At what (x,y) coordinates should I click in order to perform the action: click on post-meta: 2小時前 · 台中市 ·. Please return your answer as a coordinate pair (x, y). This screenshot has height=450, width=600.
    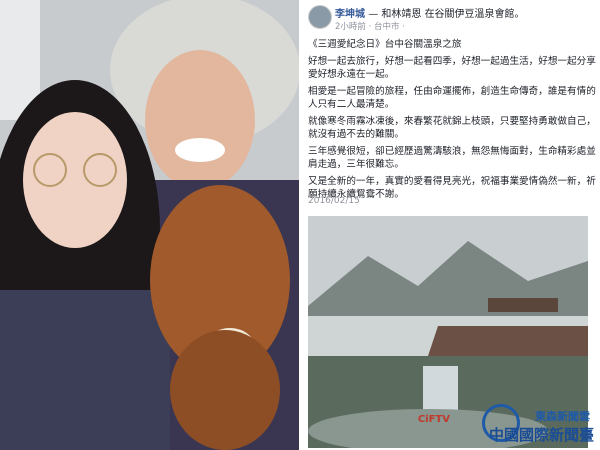
    Looking at the image, I should click on (370, 27).